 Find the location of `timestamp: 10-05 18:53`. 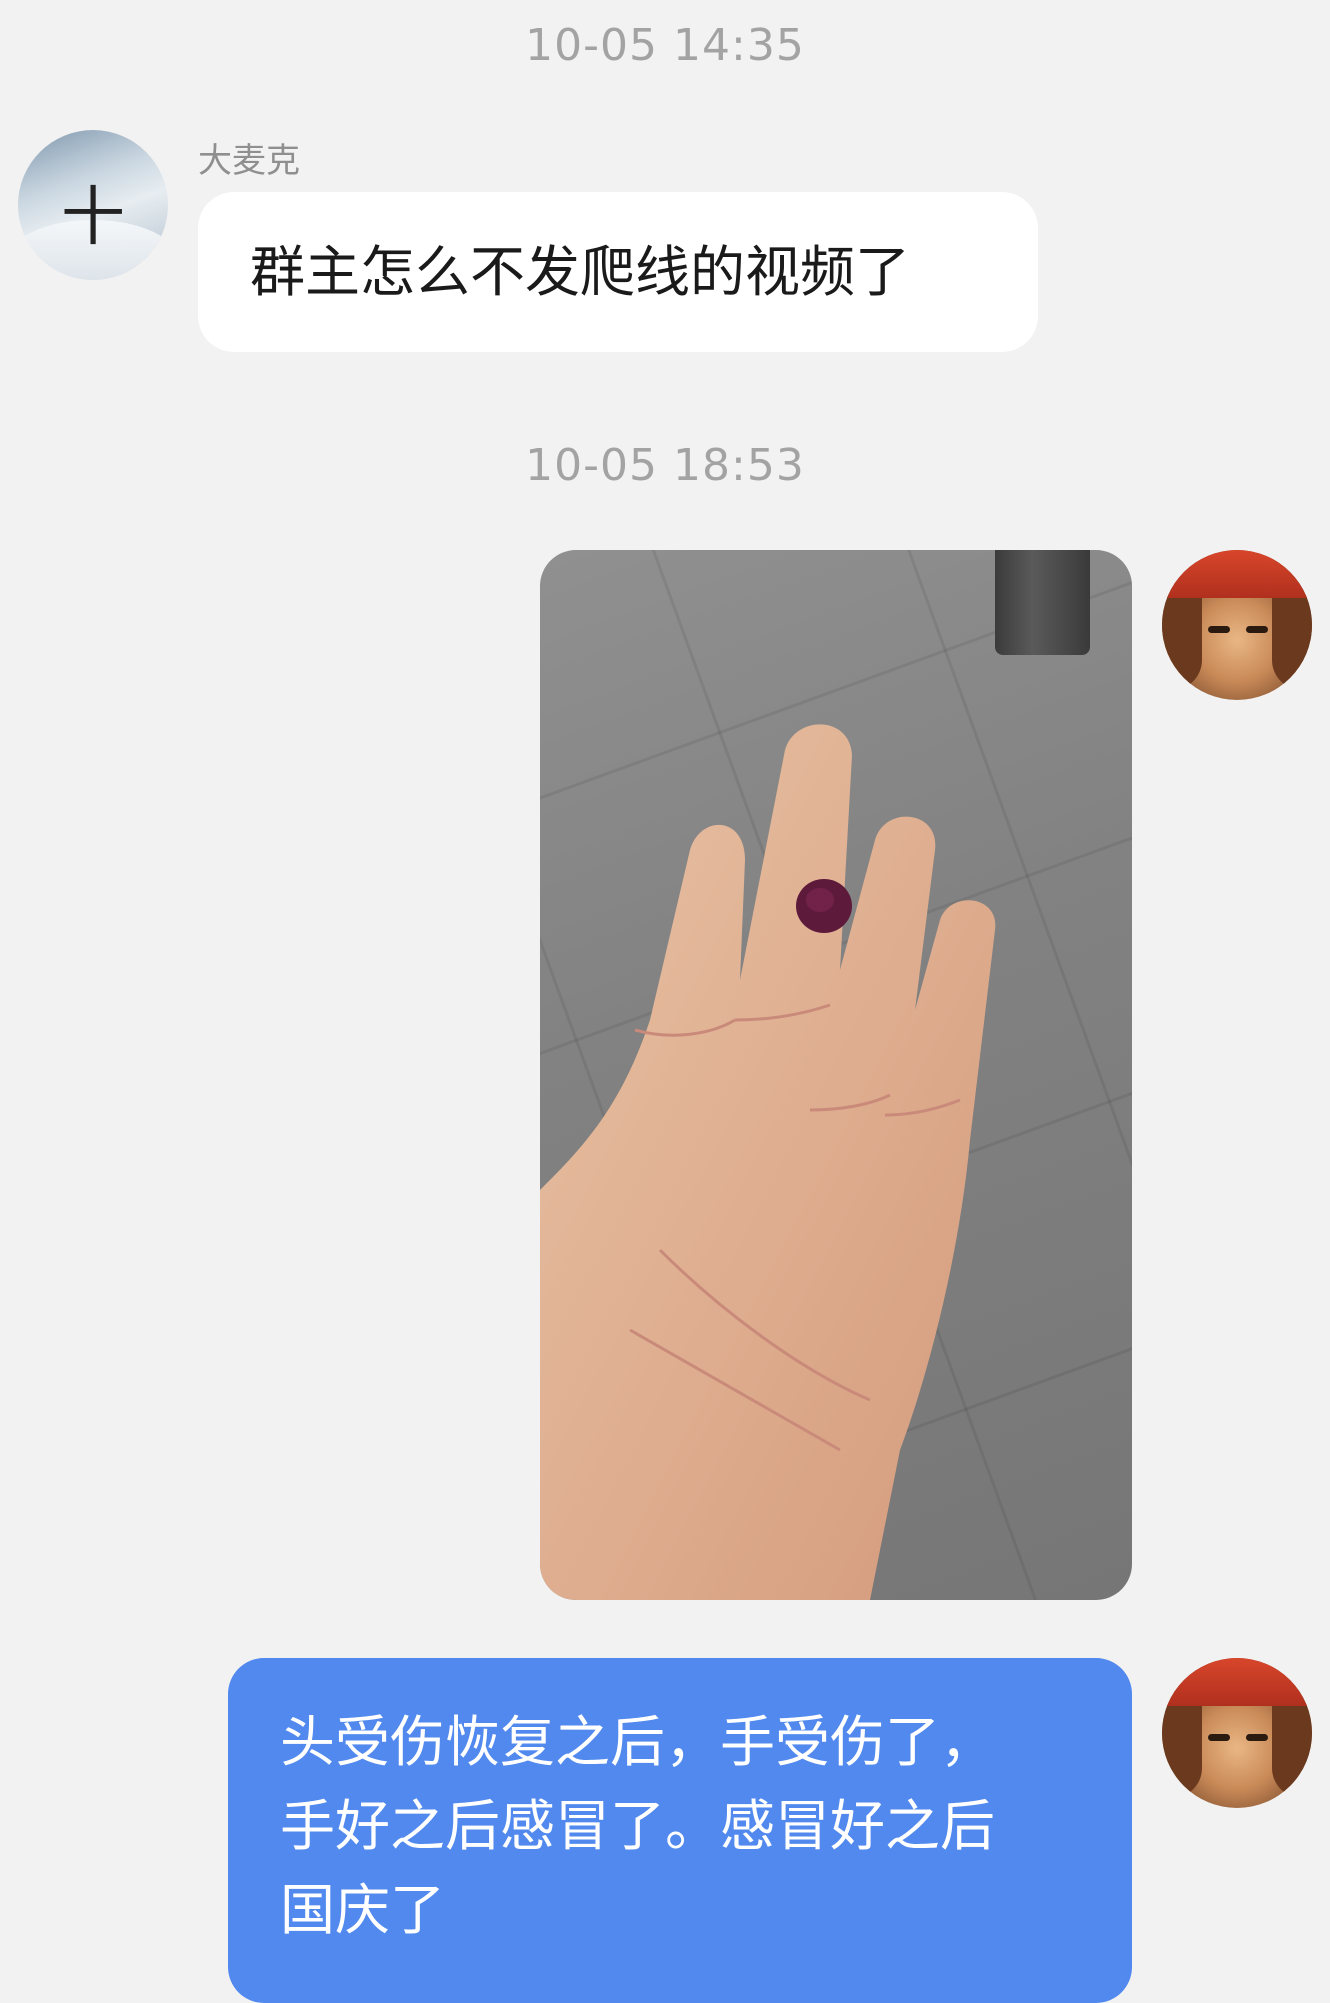

timestamp: 10-05 18:53 is located at coordinates (665, 465).